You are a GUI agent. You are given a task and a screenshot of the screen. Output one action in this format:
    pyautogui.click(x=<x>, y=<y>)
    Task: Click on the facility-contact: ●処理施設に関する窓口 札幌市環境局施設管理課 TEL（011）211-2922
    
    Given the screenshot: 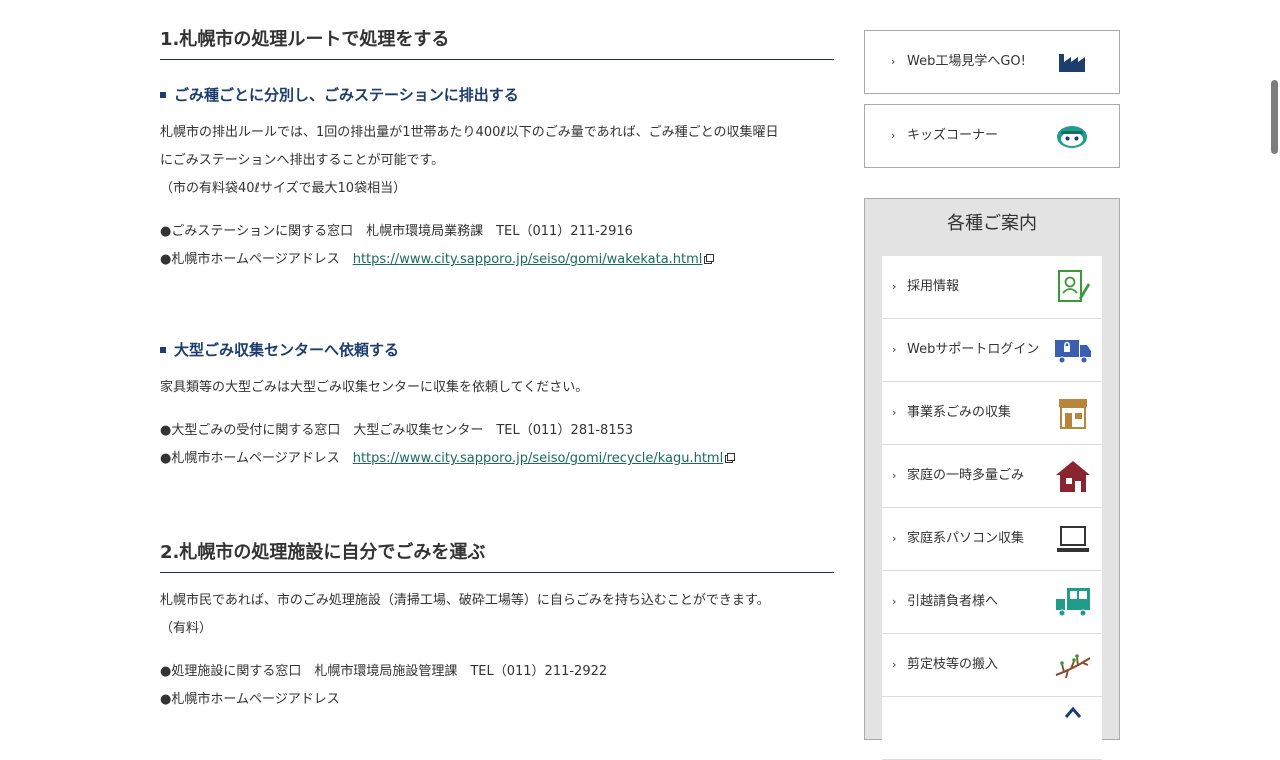 What is the action you would take?
    pyautogui.click(x=384, y=671)
    